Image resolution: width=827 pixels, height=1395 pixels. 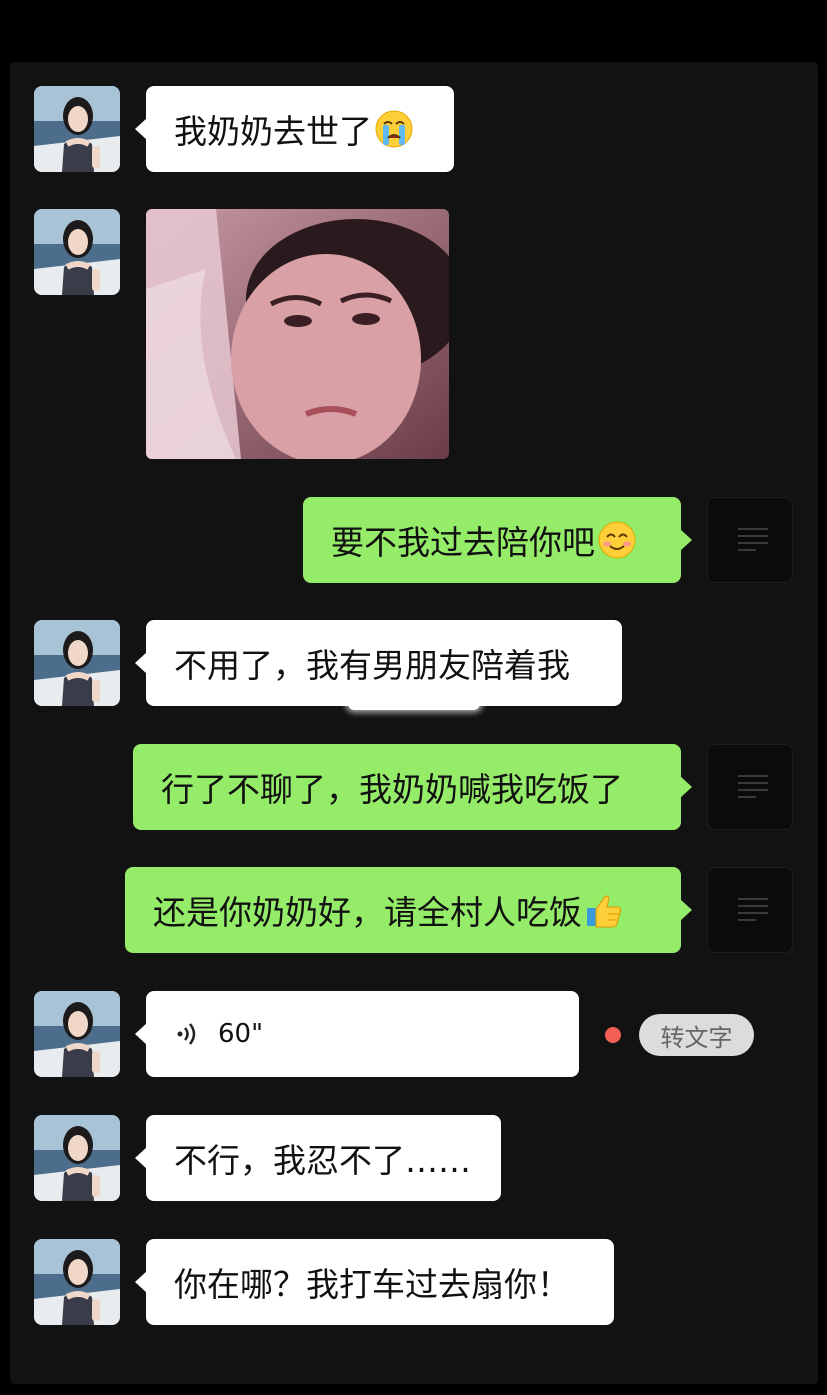 I want to click on voice-duration: 60", so click(x=241, y=1034).